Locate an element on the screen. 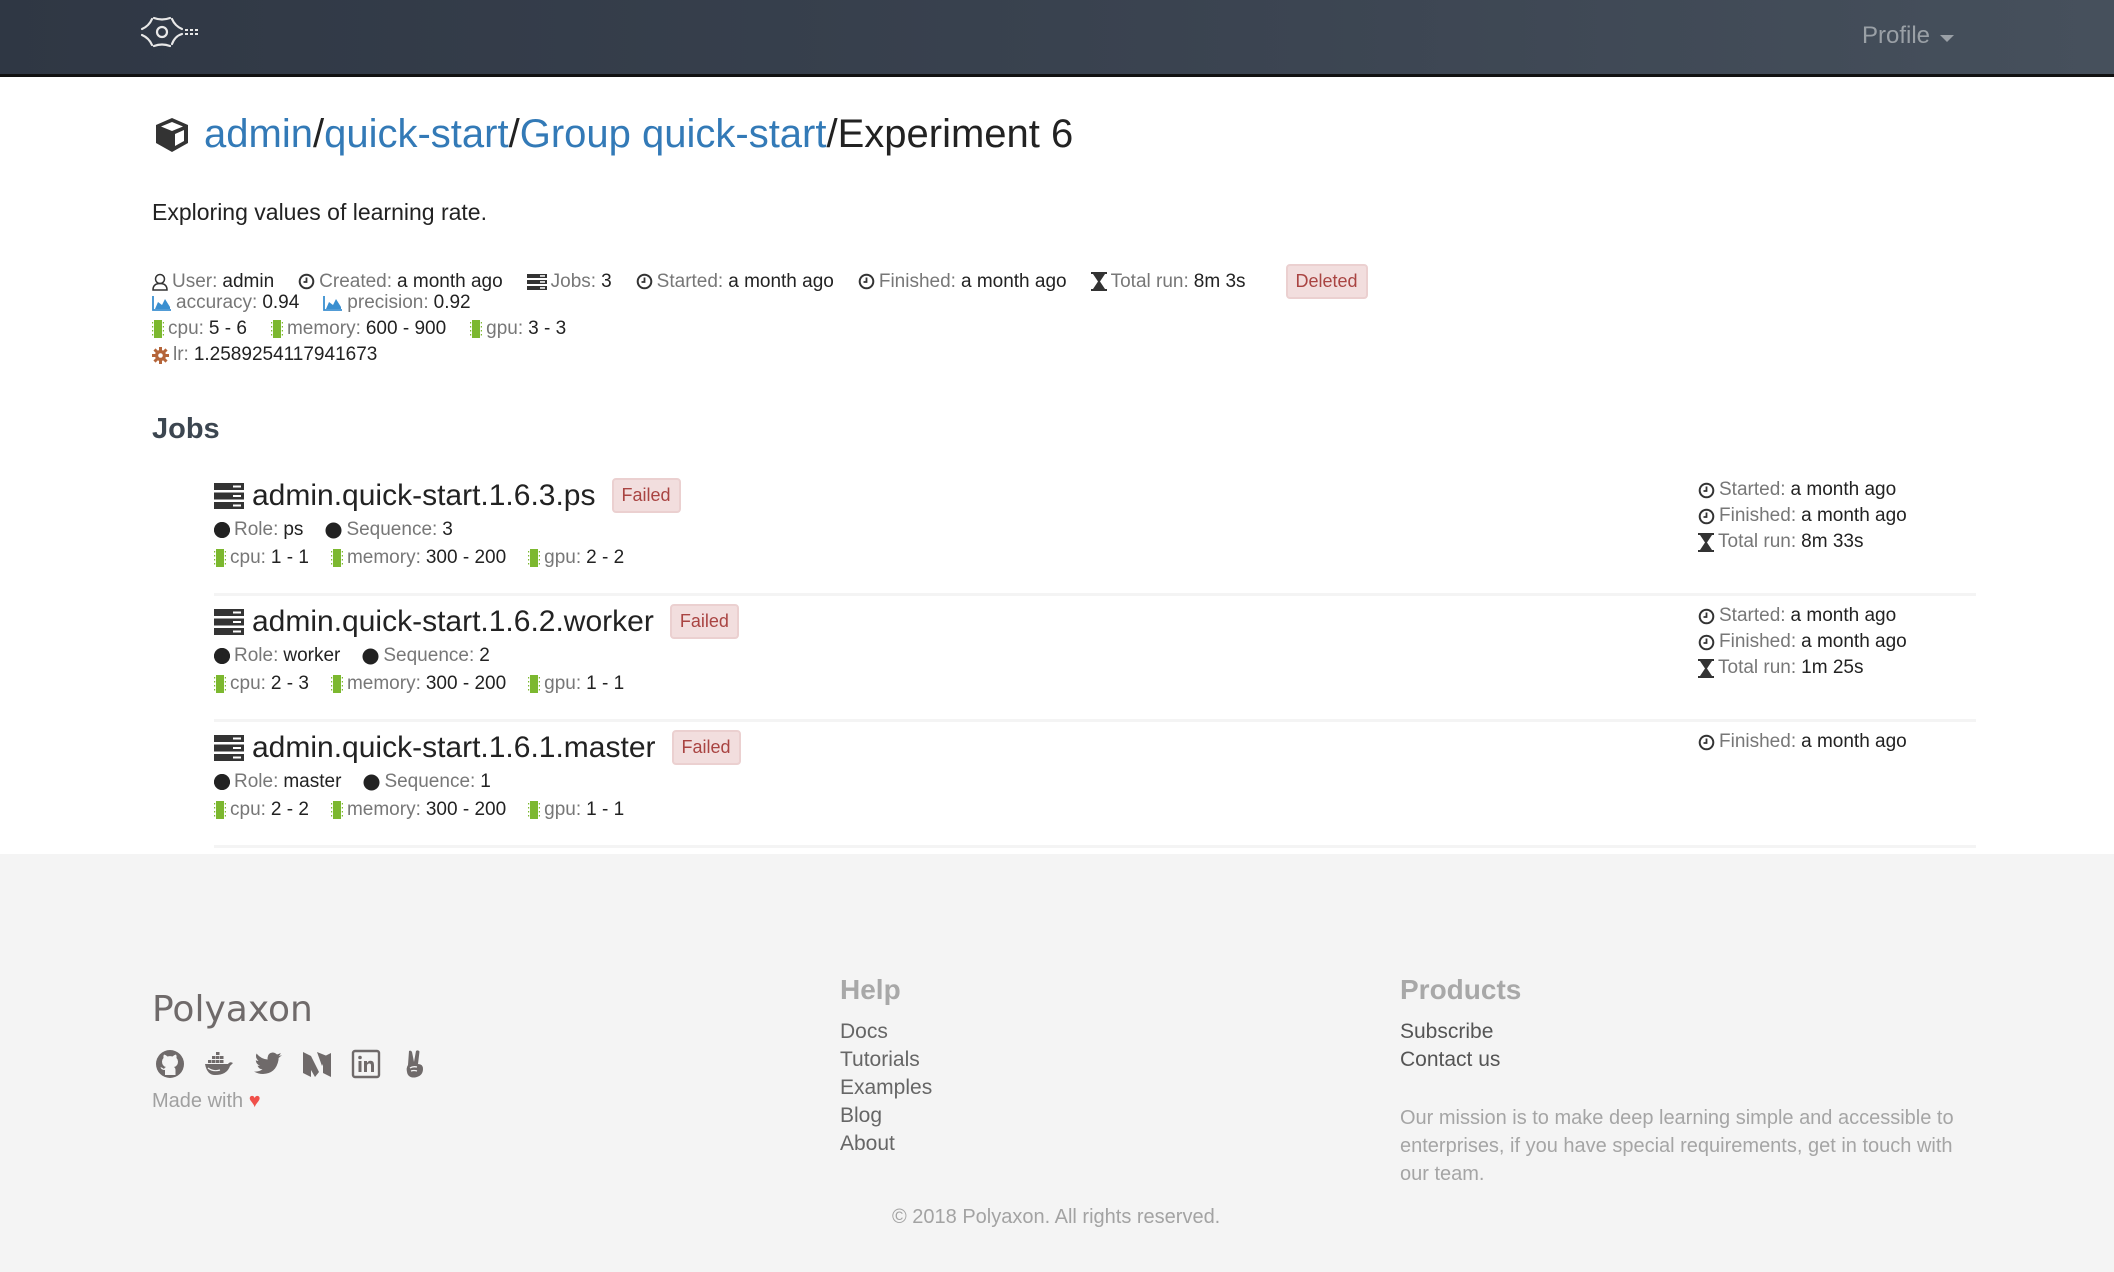 Image resolution: width=2114 pixels, height=1272 pixels. profile-dropdown: Profile is located at coordinates (1908, 36).